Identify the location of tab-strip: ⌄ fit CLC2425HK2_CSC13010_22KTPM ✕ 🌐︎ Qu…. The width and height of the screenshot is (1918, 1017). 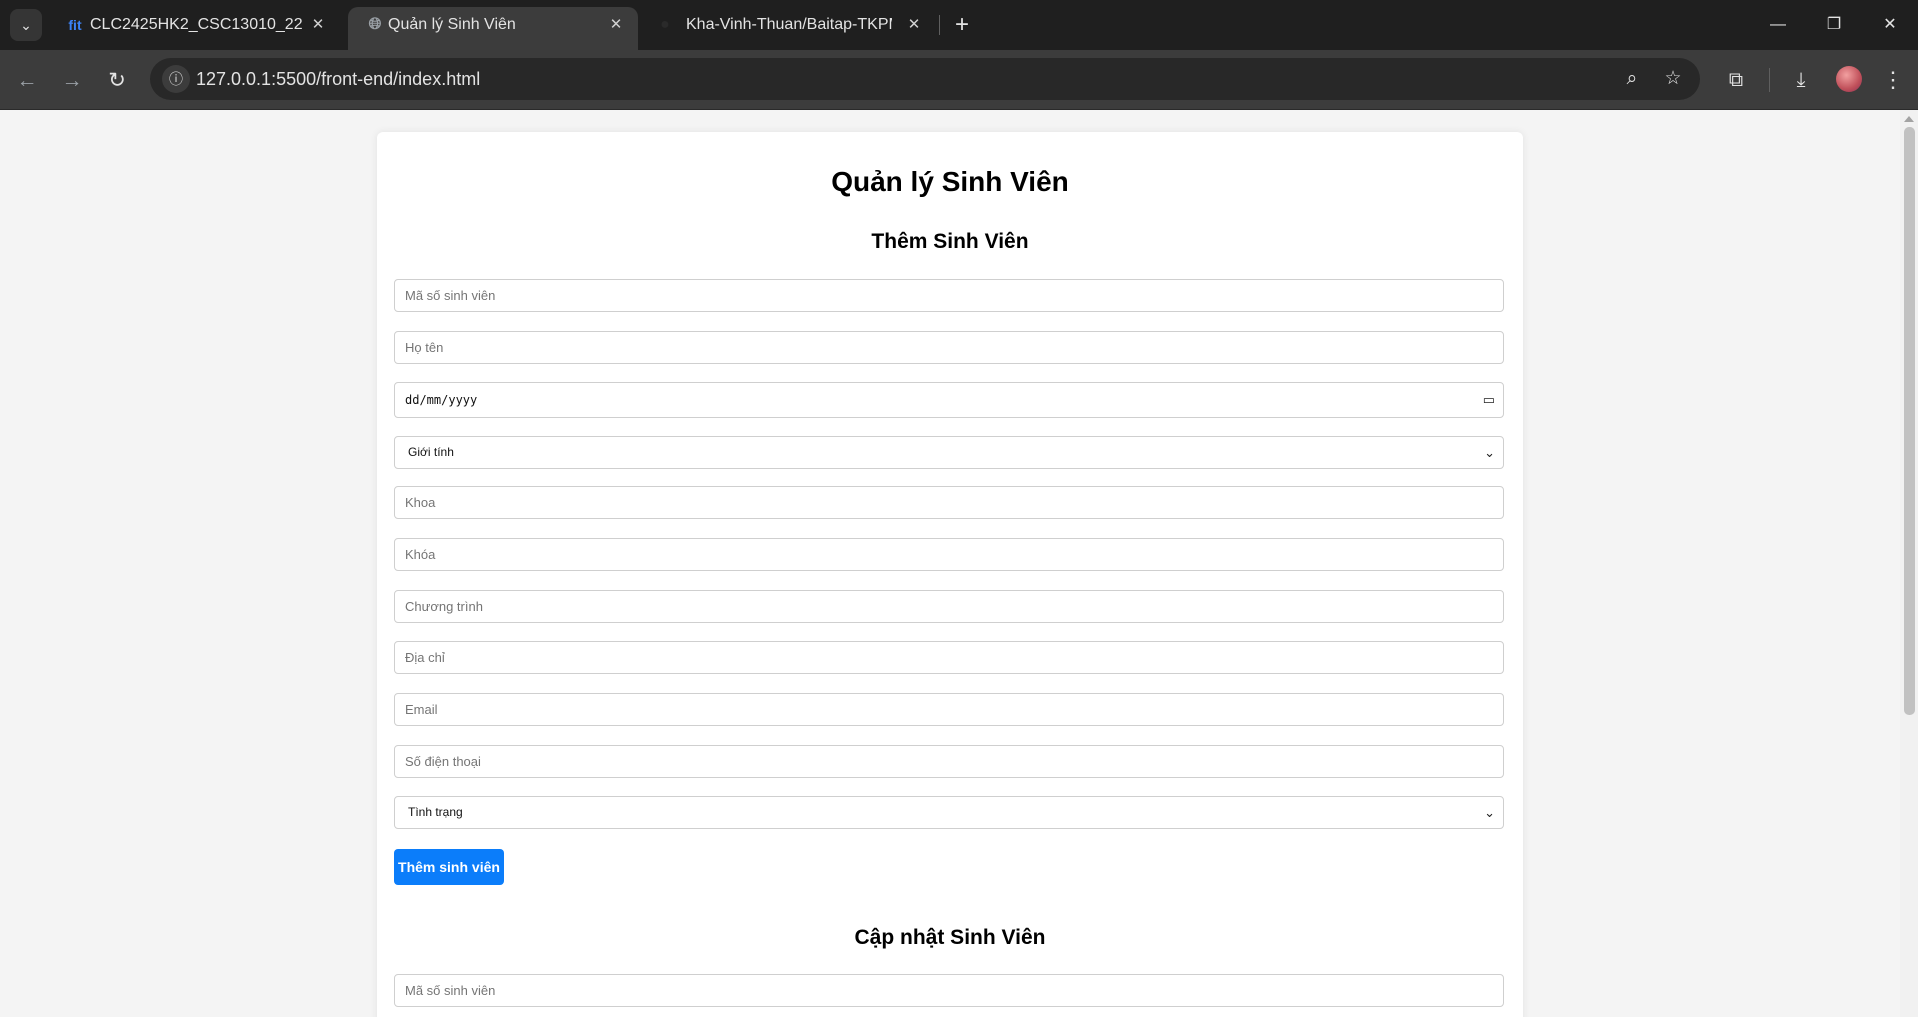
(959, 25).